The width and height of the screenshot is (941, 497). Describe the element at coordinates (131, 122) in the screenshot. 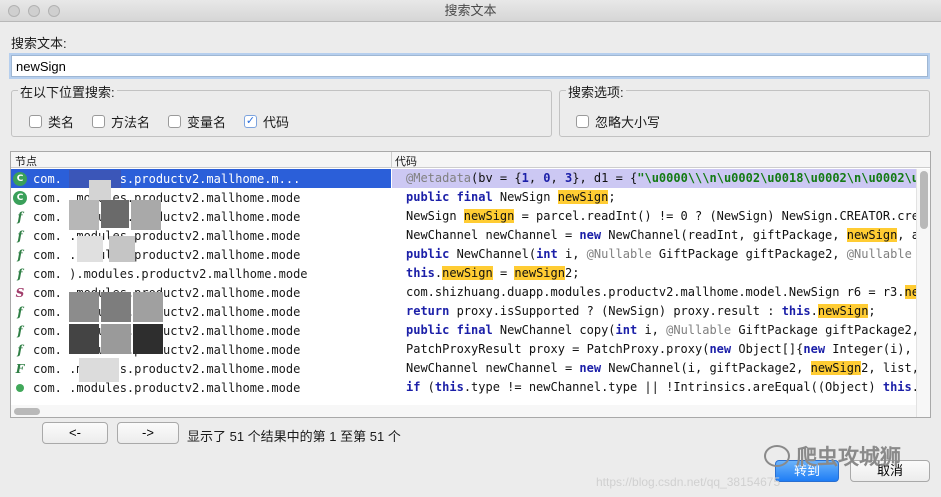

I see `checkbox-label: 方法名` at that location.